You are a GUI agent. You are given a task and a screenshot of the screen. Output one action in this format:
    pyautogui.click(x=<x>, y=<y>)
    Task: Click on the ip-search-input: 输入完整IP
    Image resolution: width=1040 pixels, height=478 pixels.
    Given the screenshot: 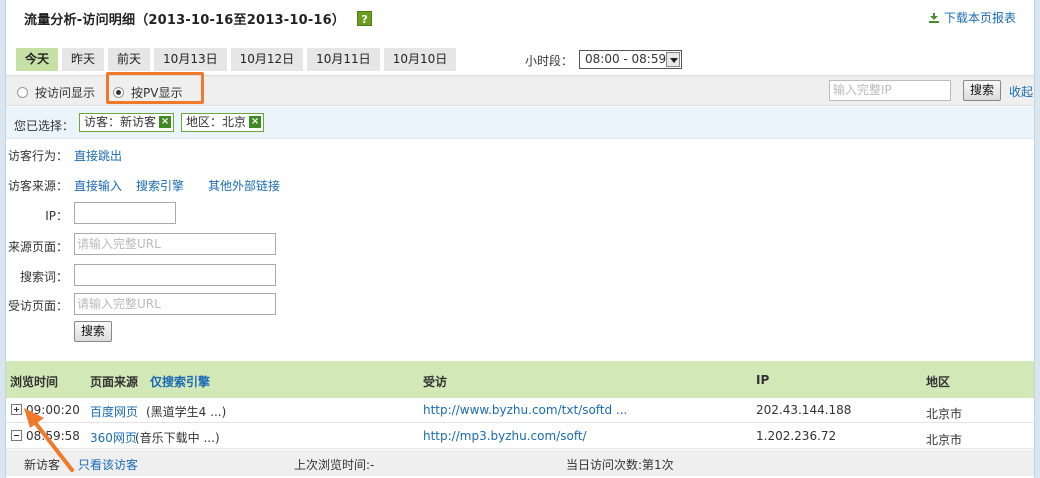 What is the action you would take?
    pyautogui.click(x=890, y=90)
    